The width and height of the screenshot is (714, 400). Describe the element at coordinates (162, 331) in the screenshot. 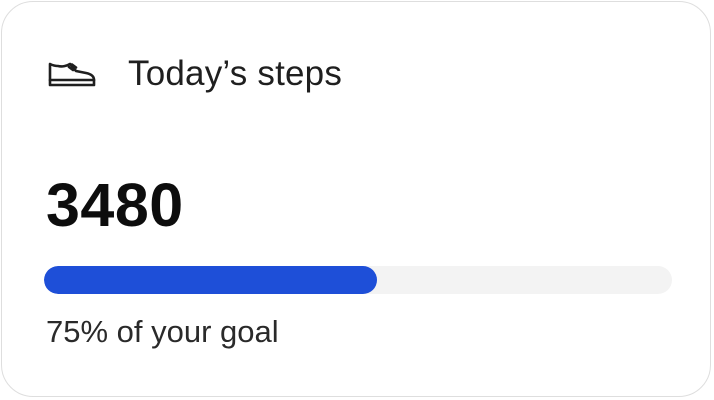

I see `goal-caption: 75% of your goal` at that location.